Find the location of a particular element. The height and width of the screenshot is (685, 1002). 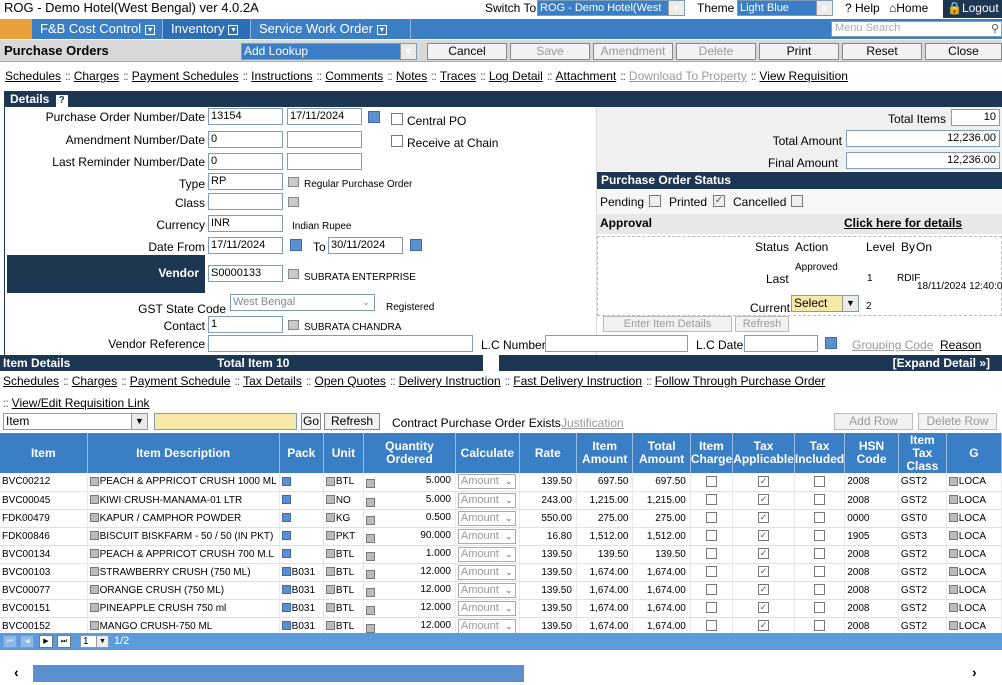

approval-details-link: Click here for details is located at coordinates (903, 223).